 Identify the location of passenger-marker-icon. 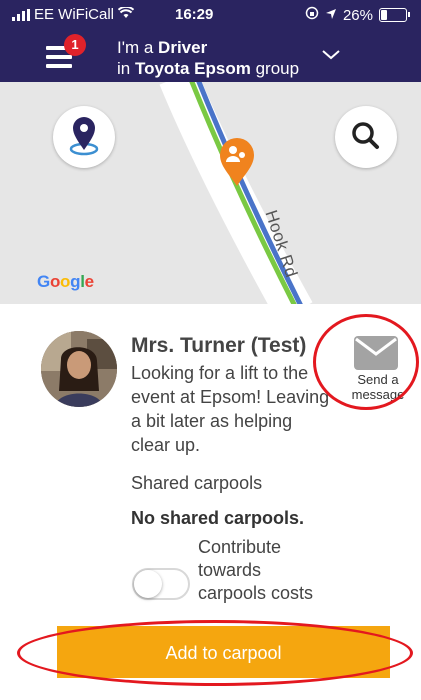
(237, 162).